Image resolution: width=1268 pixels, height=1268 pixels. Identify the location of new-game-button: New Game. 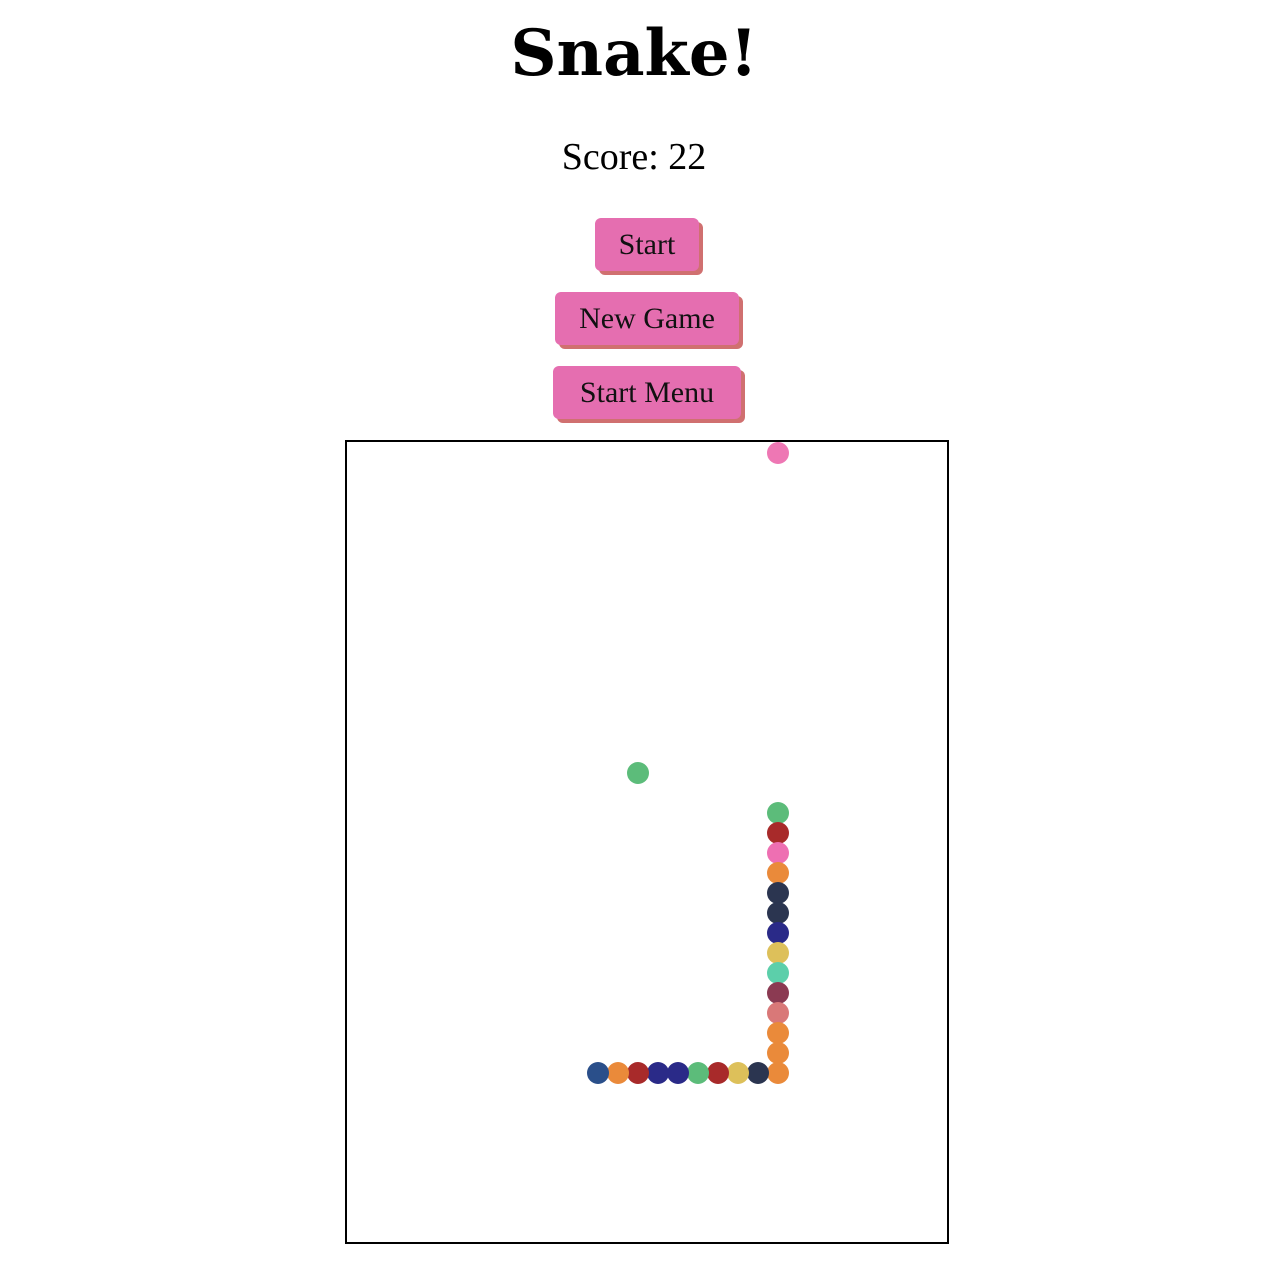
(647, 318).